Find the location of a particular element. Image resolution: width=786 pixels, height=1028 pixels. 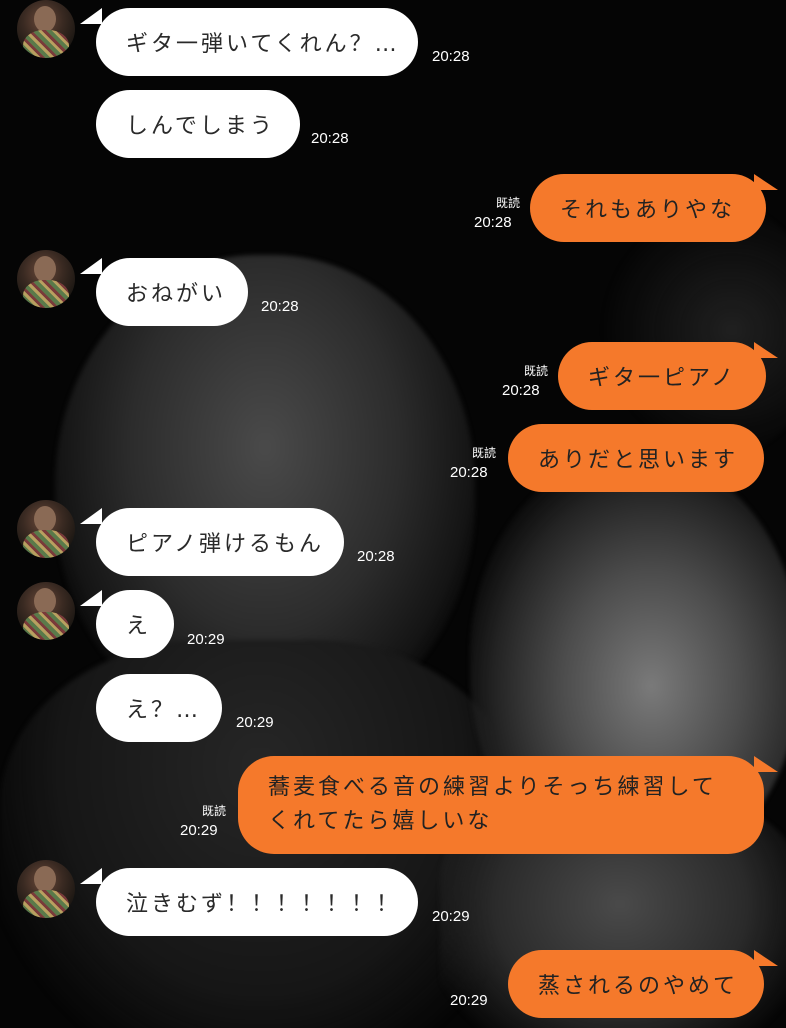

message-bubble-outgoing: ありだと思います is located at coordinates (636, 458).